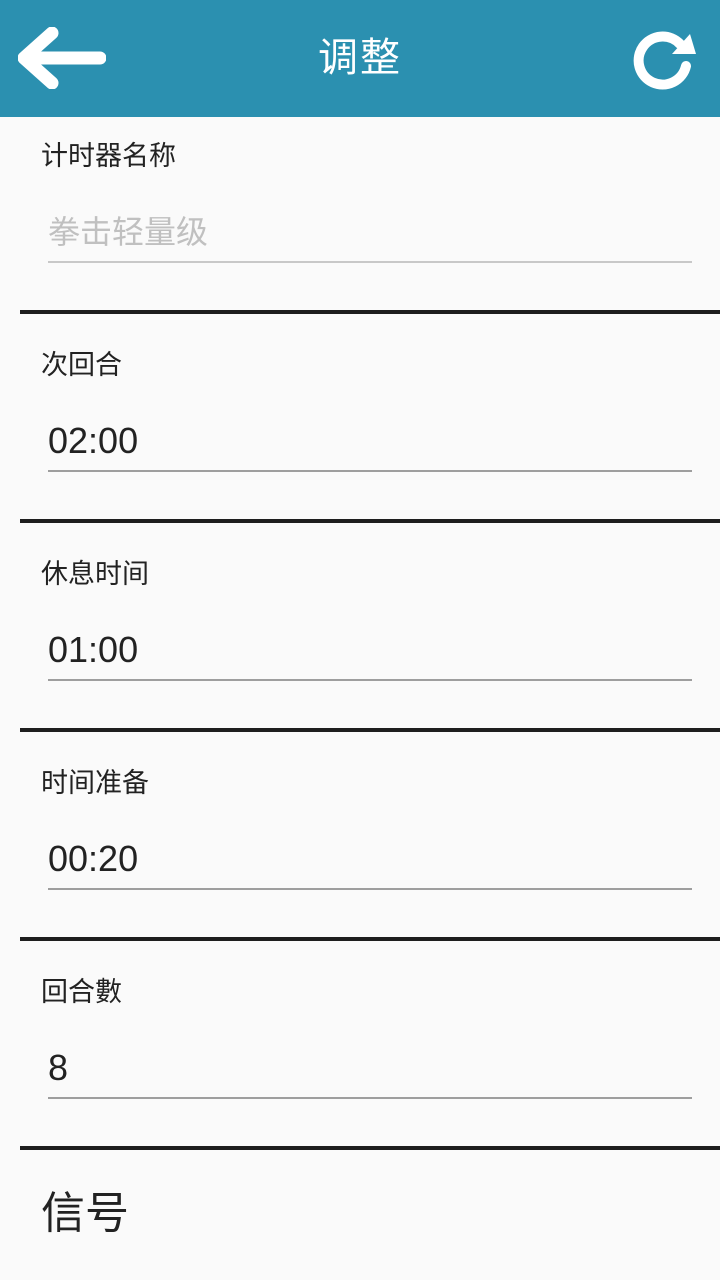 The width and height of the screenshot is (720, 1280). Describe the element at coordinates (95, 574) in the screenshot. I see `rest-time-label: 休息时间` at that location.